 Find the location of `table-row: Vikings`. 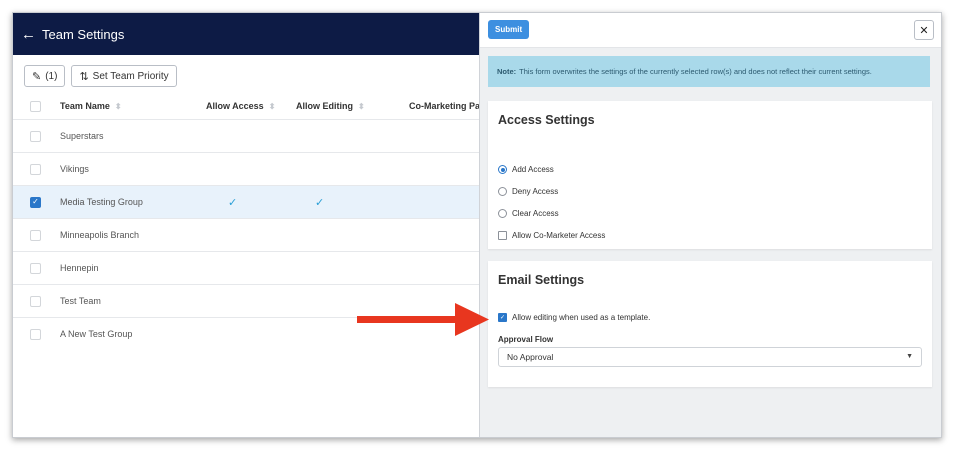

table-row: Vikings is located at coordinates (246, 169).